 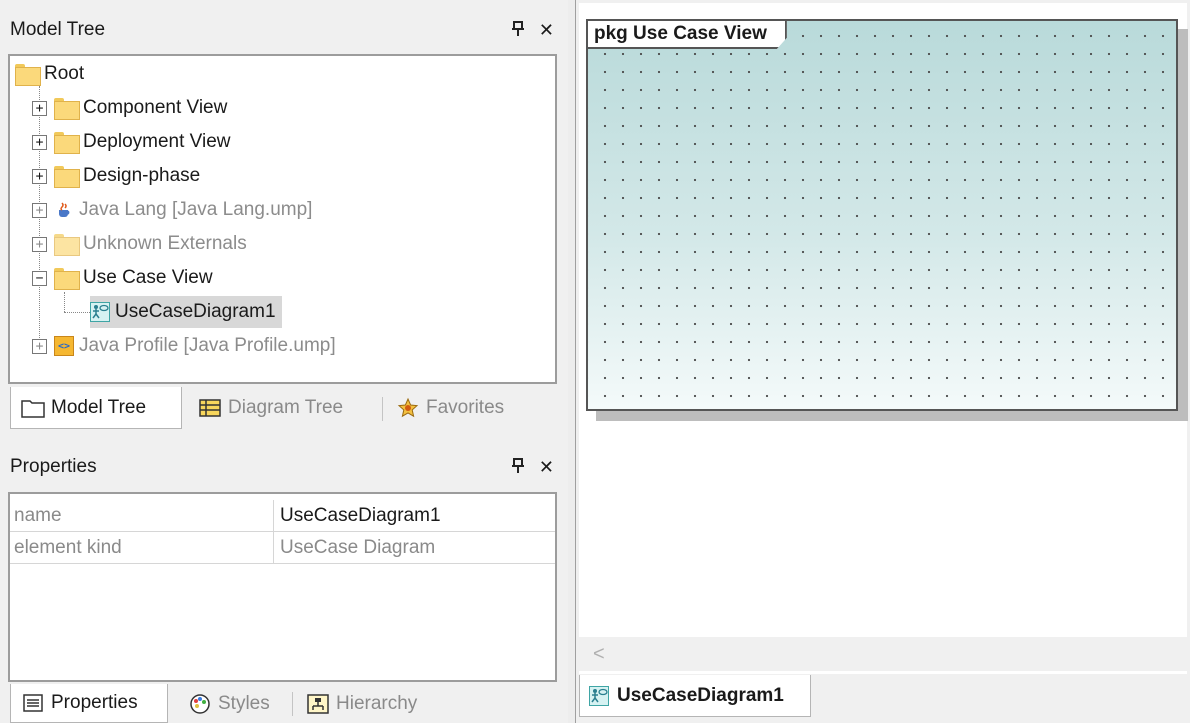 I want to click on tree-item-use-case-view: − Use Case View, so click(x=122, y=278).